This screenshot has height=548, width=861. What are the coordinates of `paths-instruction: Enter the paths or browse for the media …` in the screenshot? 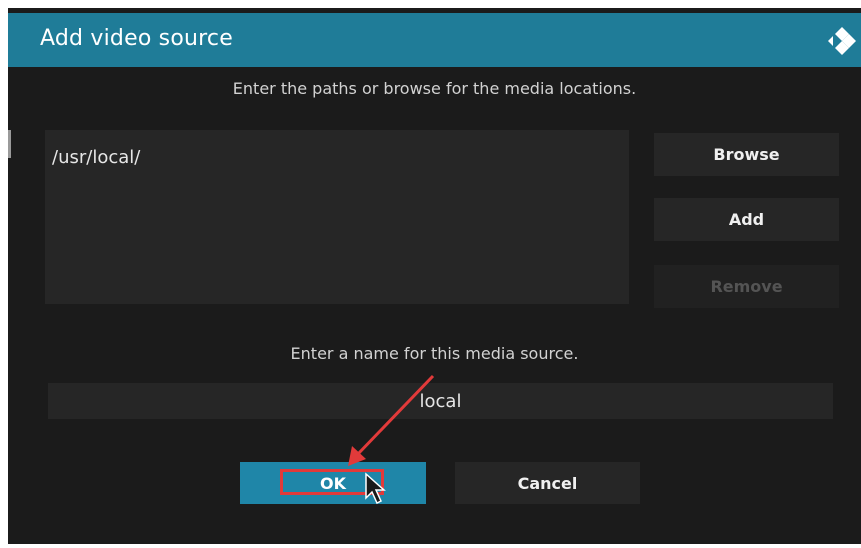 It's located at (434, 88).